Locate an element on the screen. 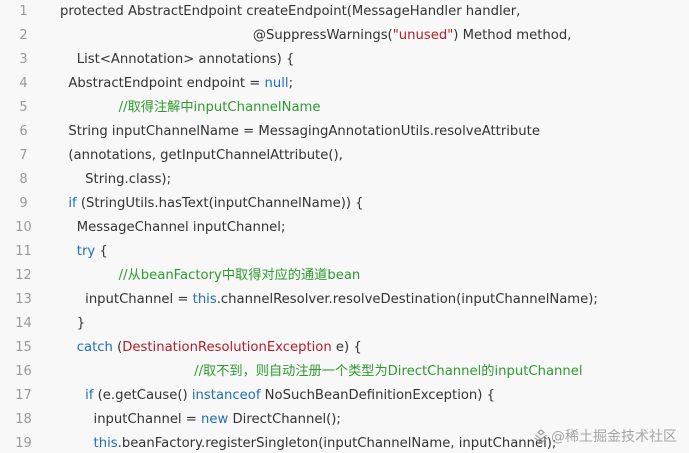 This screenshot has height=453, width=689. code-keyword: new is located at coordinates (215, 419).